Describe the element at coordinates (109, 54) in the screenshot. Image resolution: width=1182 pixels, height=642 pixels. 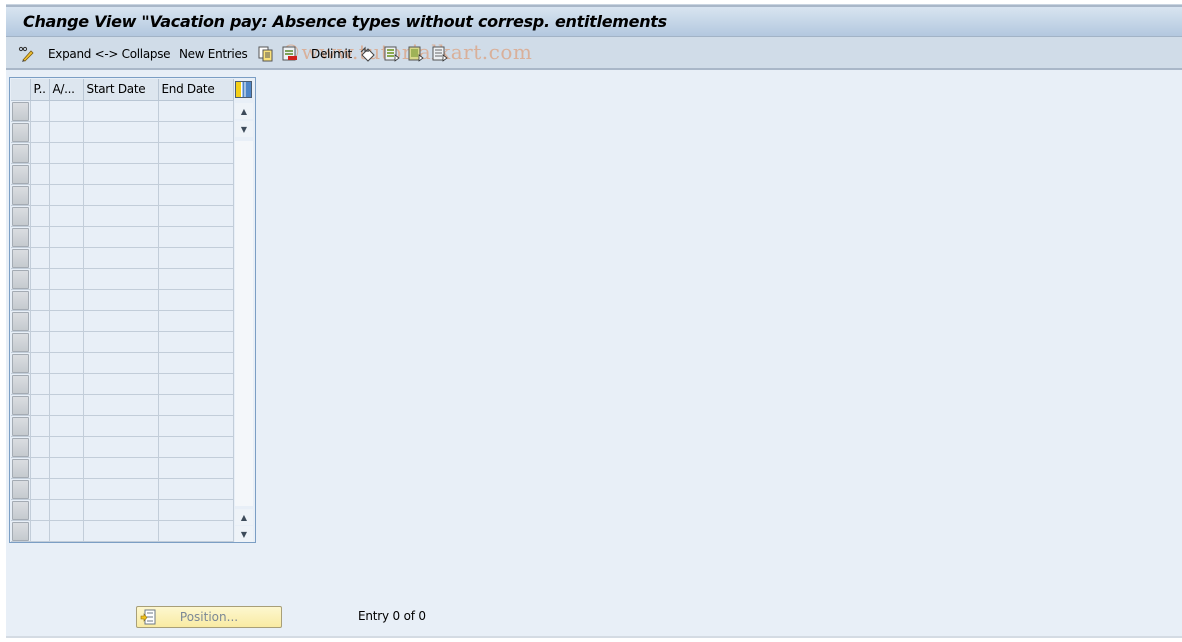
I see `expand-collapse-button: Expand <-> Collapse` at that location.